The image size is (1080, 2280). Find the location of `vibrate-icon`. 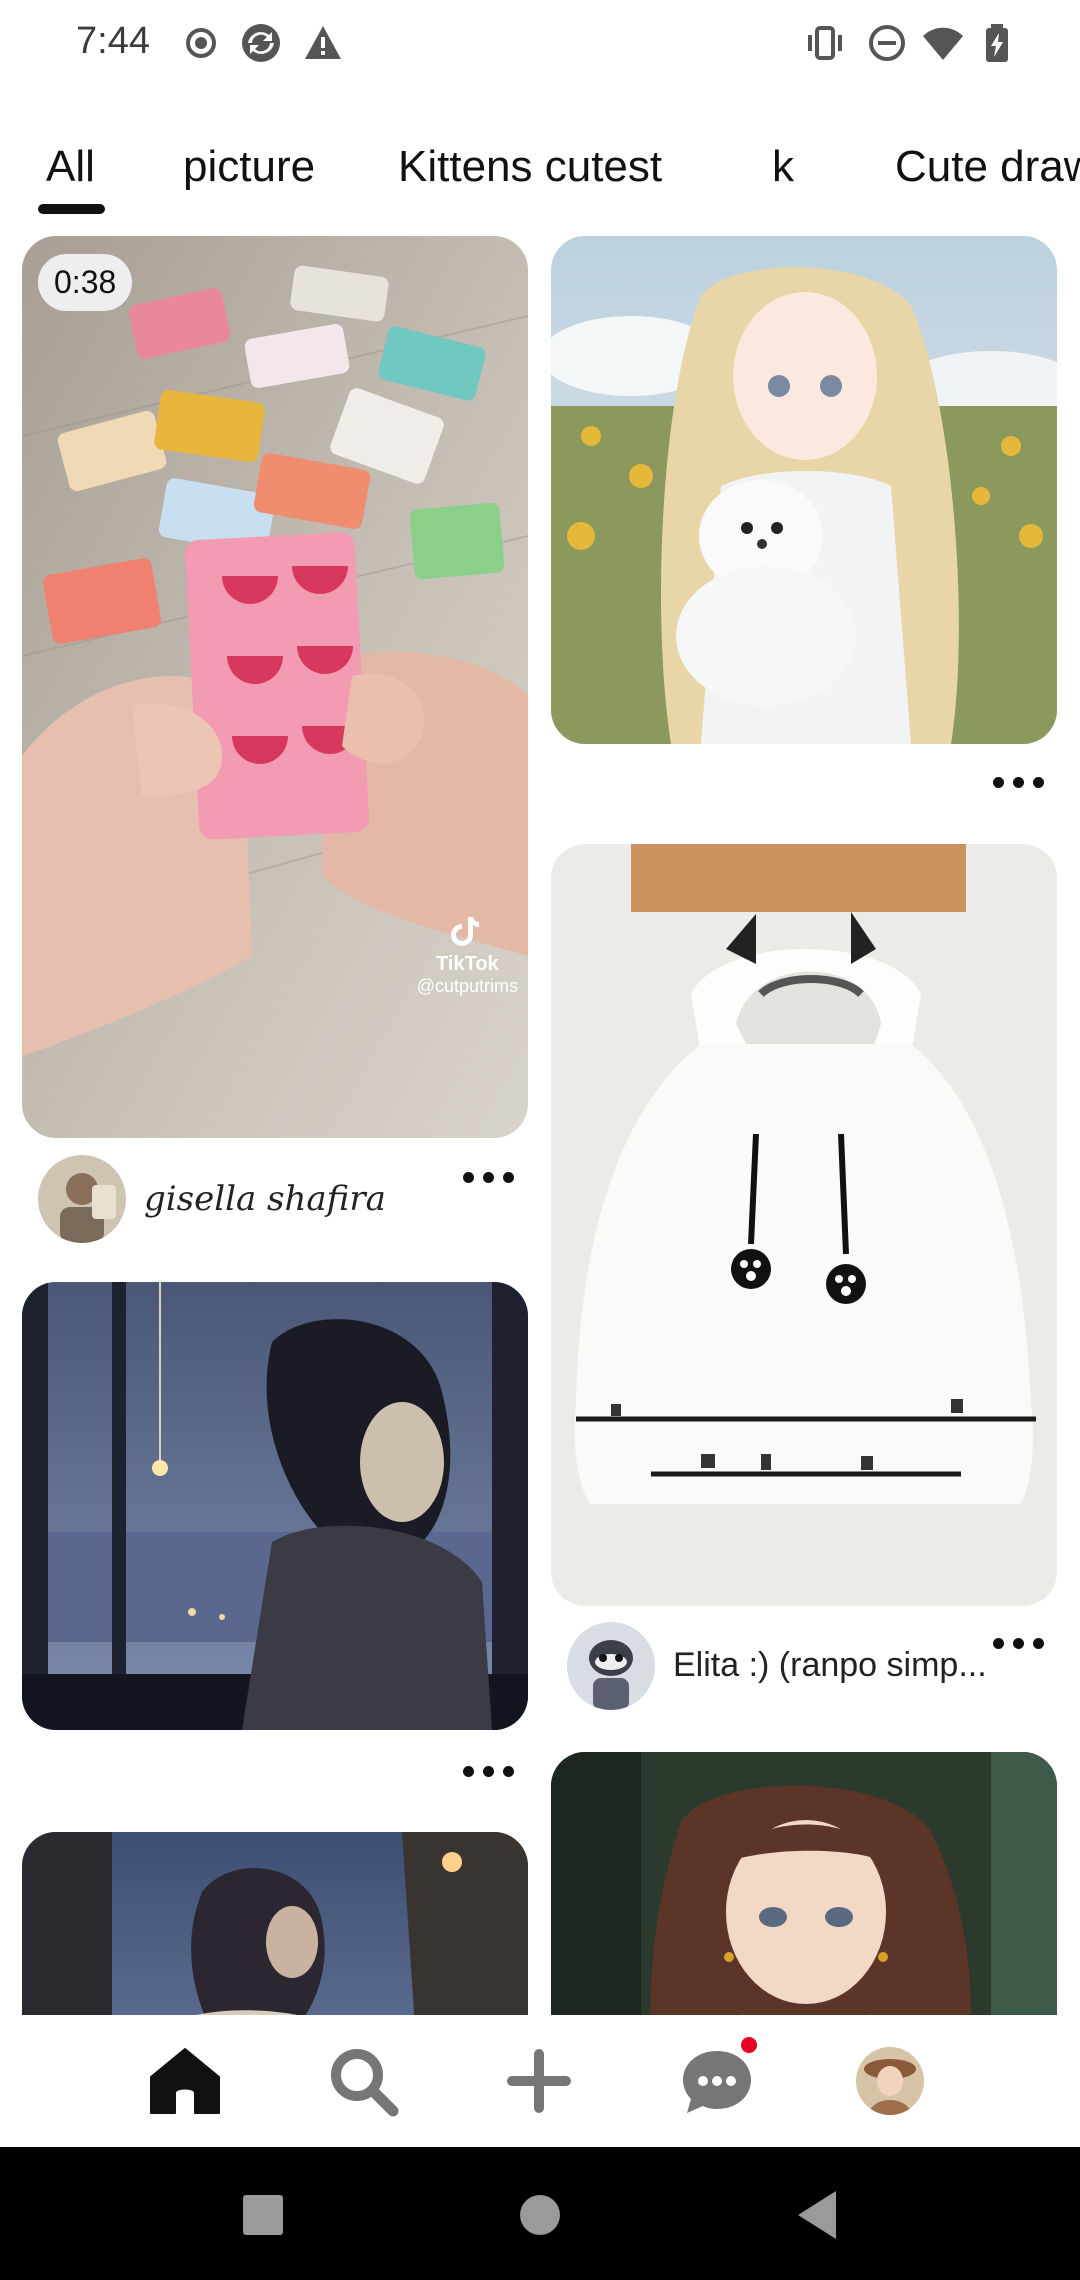

vibrate-icon is located at coordinates (825, 43).